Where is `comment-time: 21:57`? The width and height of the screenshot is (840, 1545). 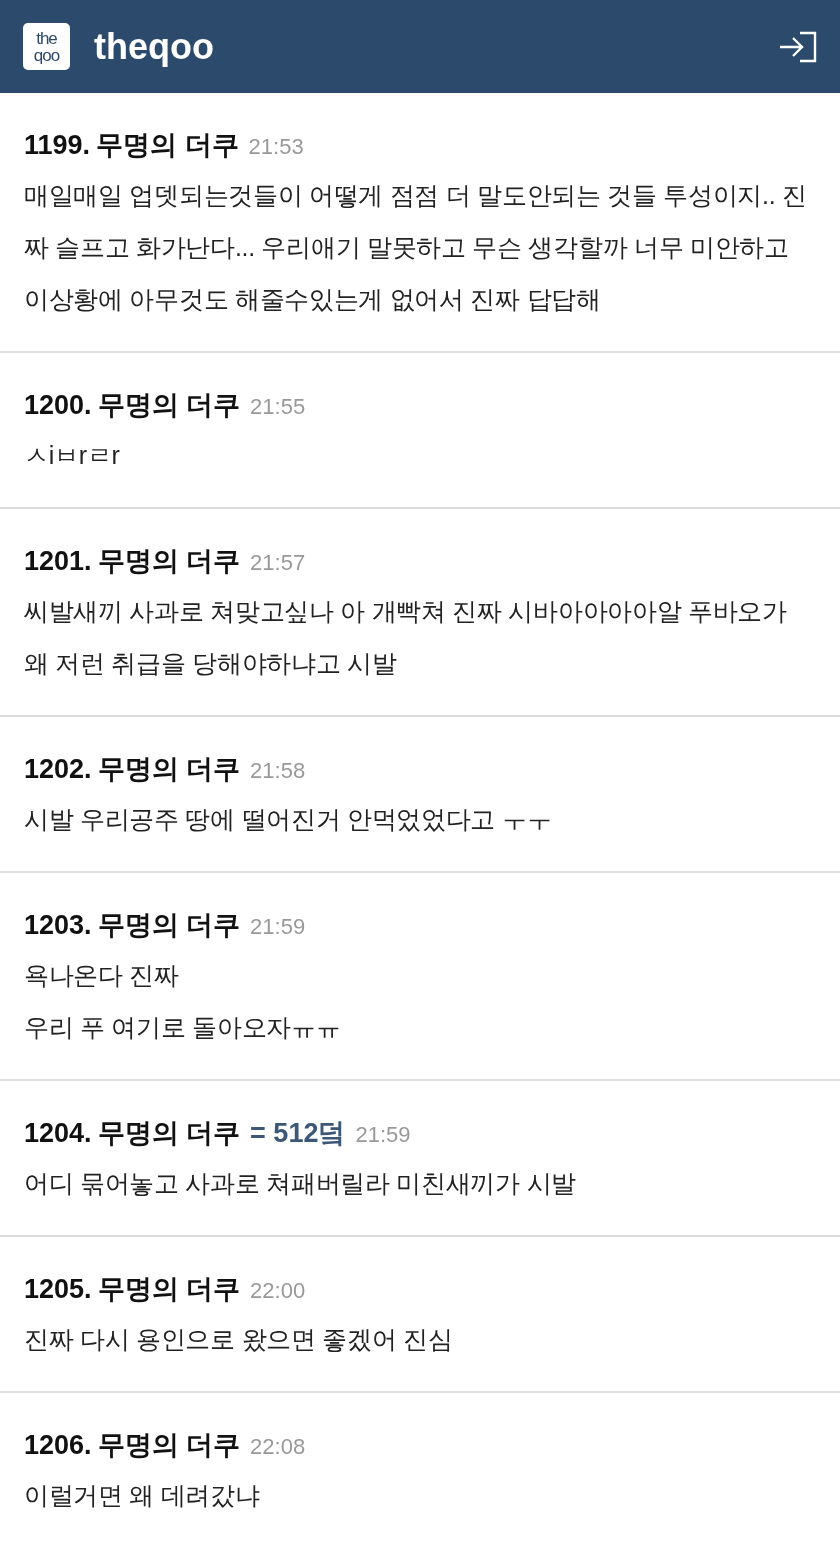 comment-time: 21:57 is located at coordinates (278, 563).